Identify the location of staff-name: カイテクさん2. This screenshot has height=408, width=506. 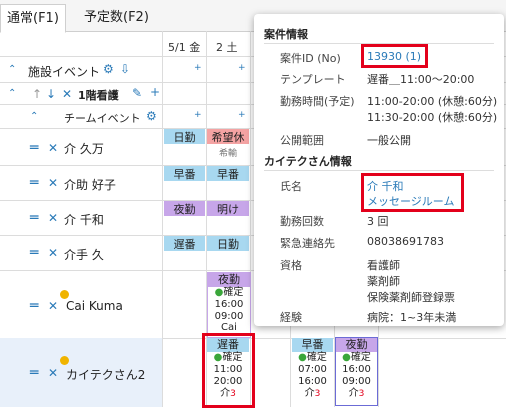
(105, 374).